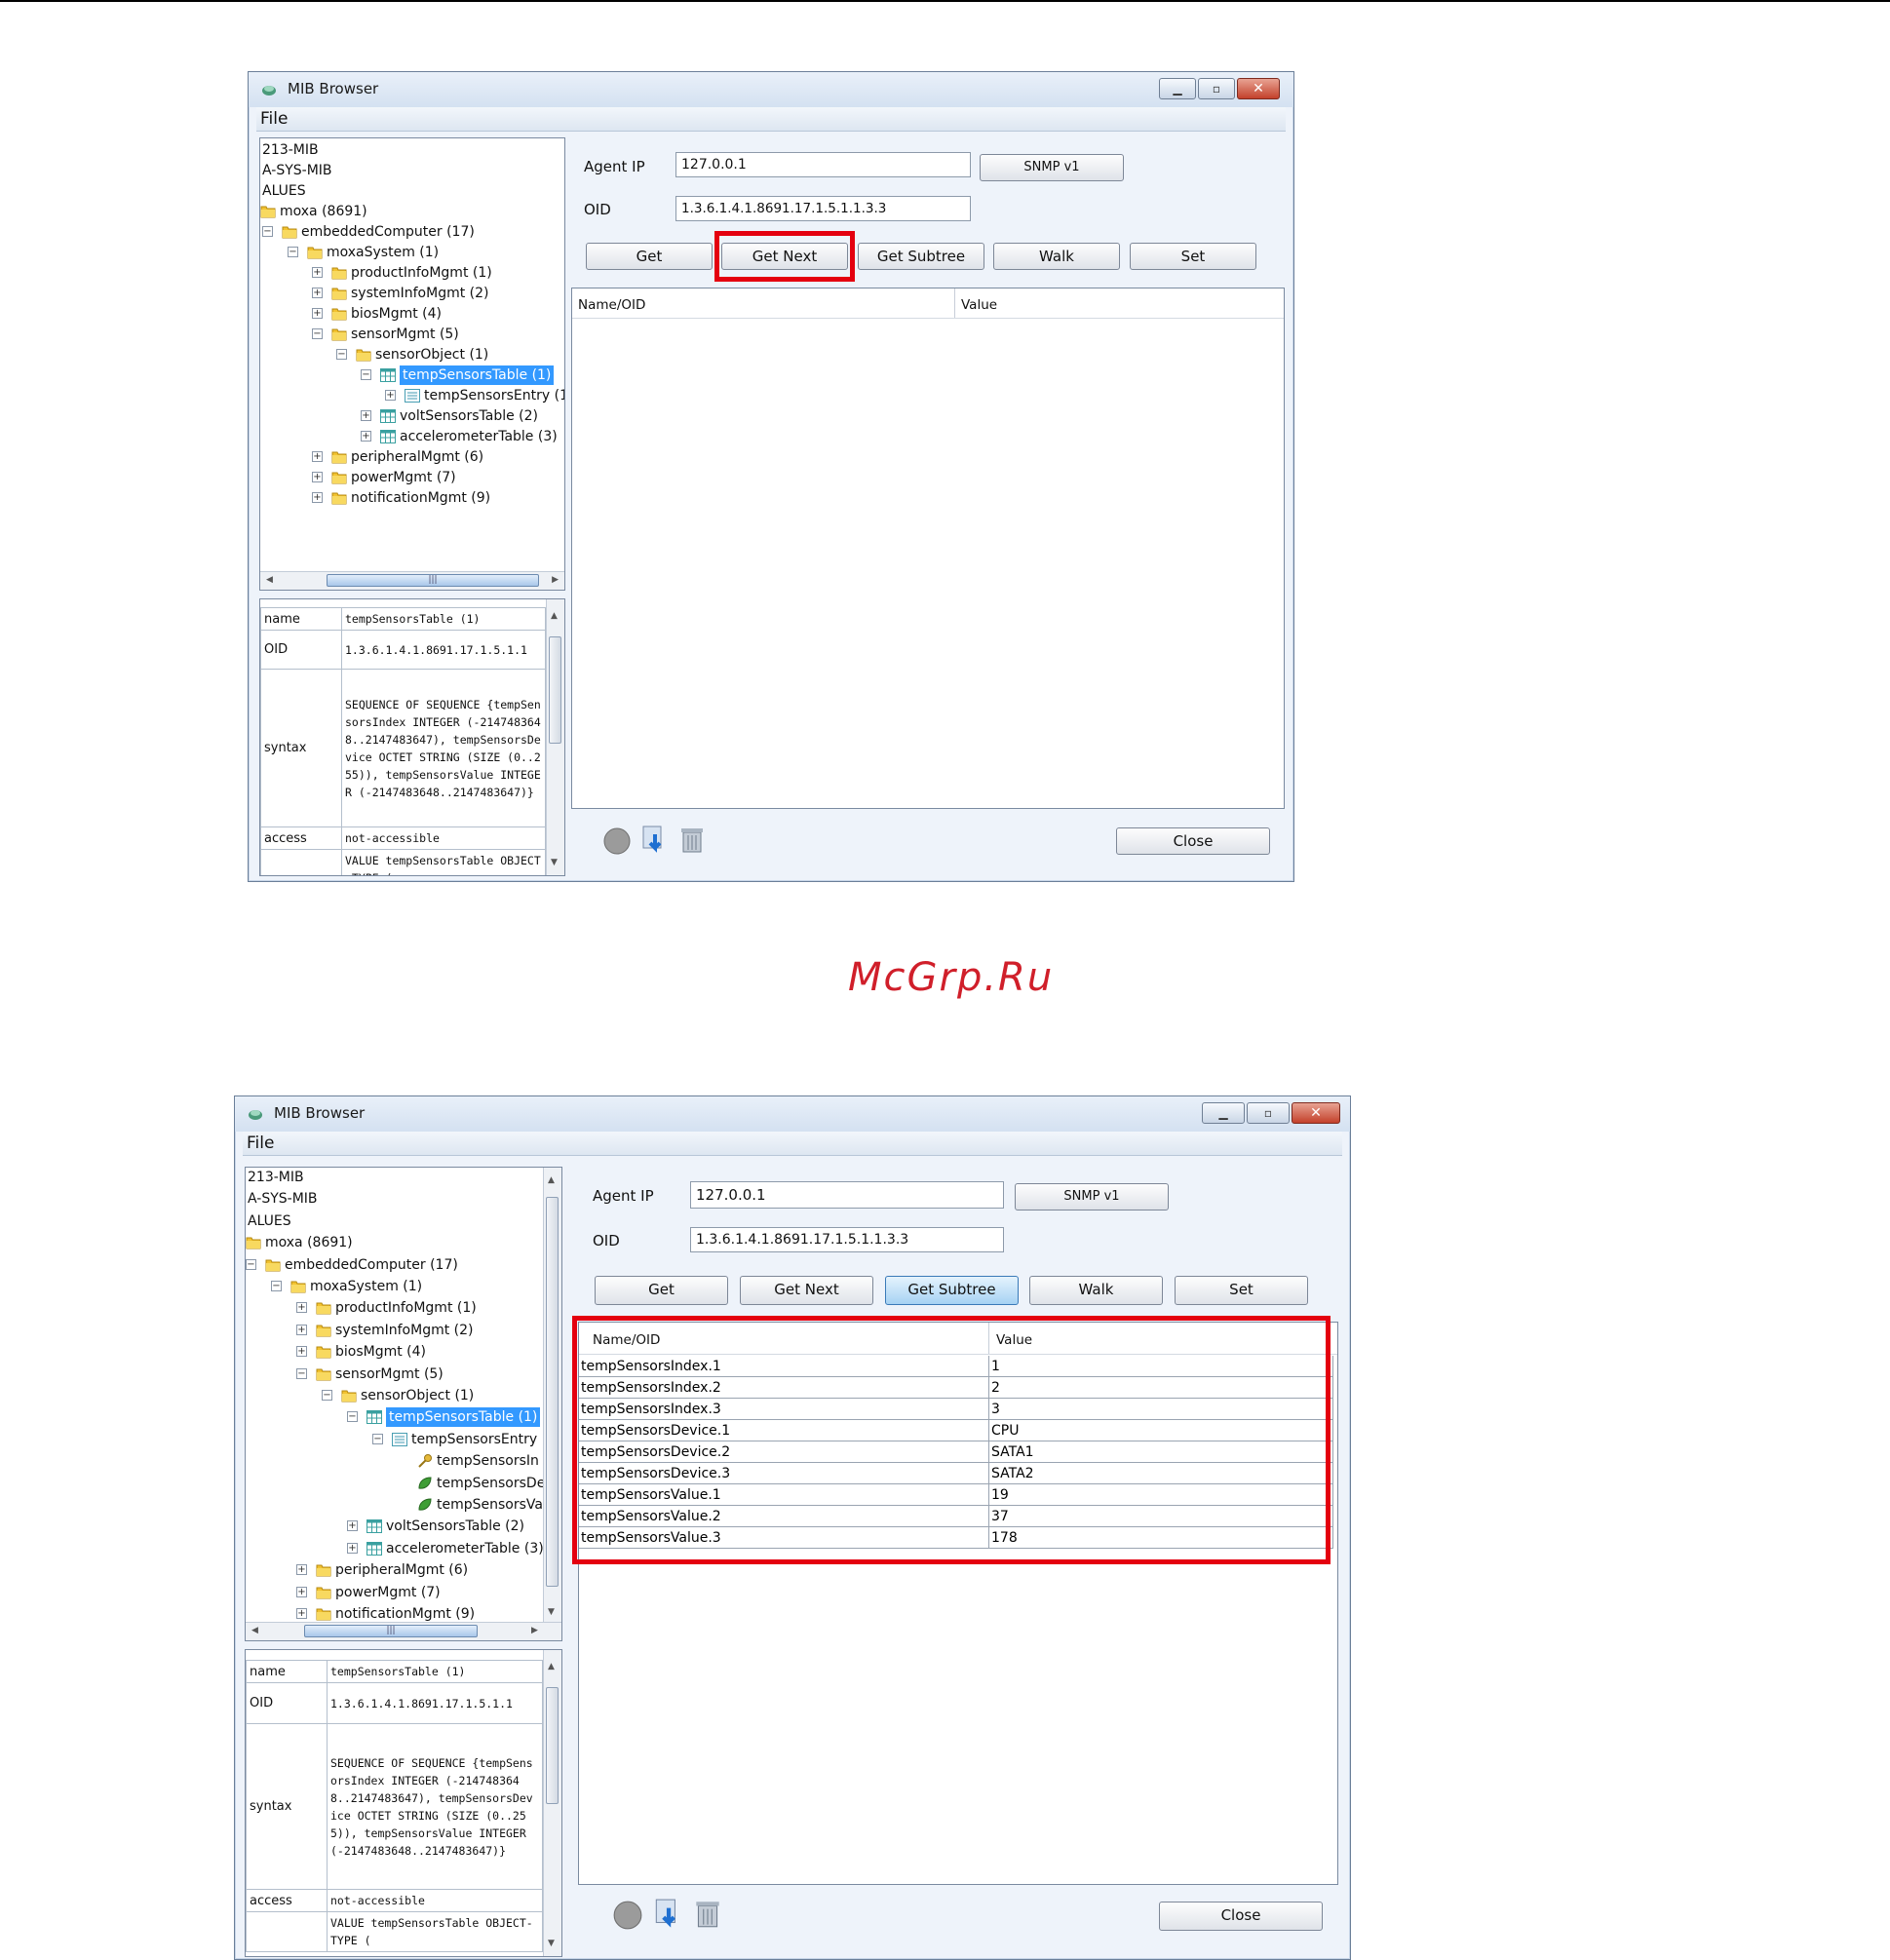 This screenshot has width=1890, height=1960. I want to click on scroll-thumb: |||, so click(433, 580).